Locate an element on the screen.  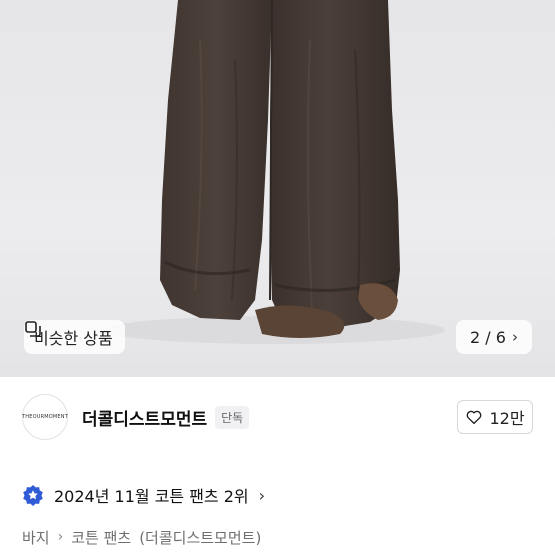
image-pager-button: 2 / 6 › is located at coordinates (494, 337).